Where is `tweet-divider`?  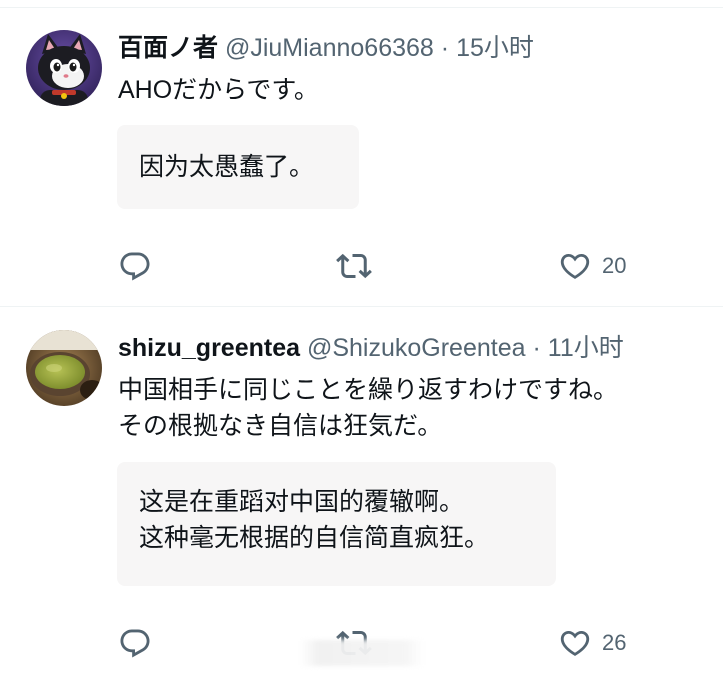 tweet-divider is located at coordinates (361, 306).